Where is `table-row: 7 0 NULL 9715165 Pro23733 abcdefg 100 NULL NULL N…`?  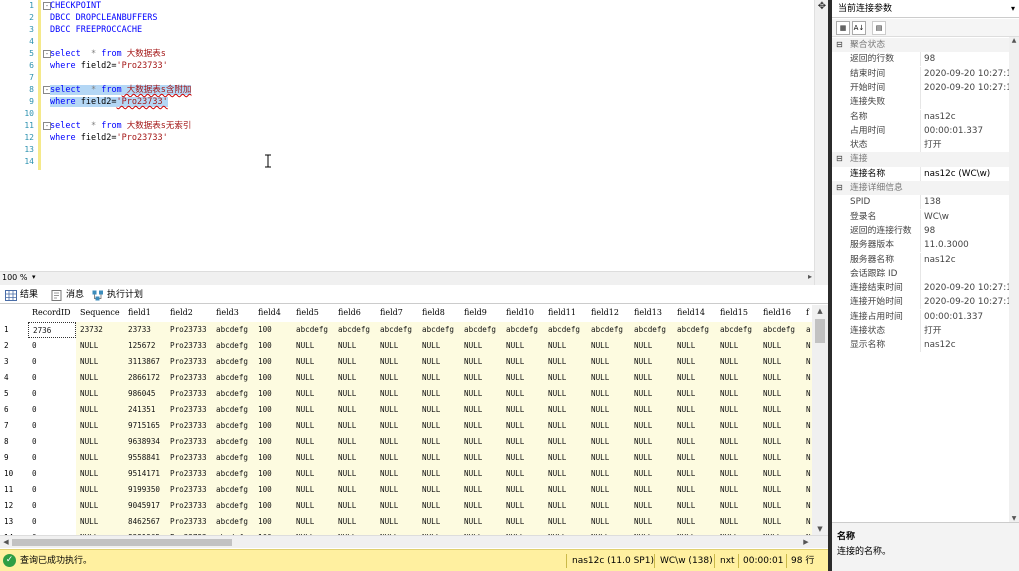
table-row: 7 0 NULL 9715165 Pro23733 abcdefg 100 NULL NULL N… is located at coordinates (406, 426).